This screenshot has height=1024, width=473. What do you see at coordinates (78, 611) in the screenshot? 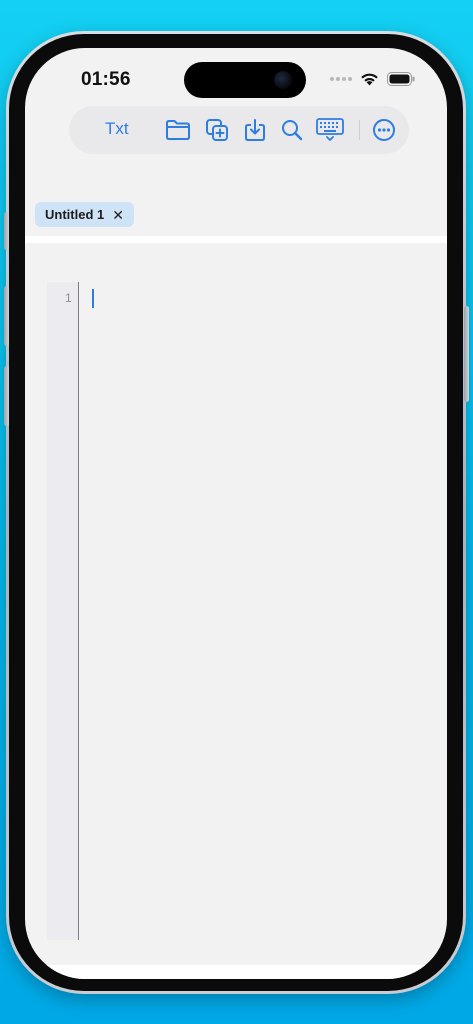
I see `gutter-divider` at bounding box center [78, 611].